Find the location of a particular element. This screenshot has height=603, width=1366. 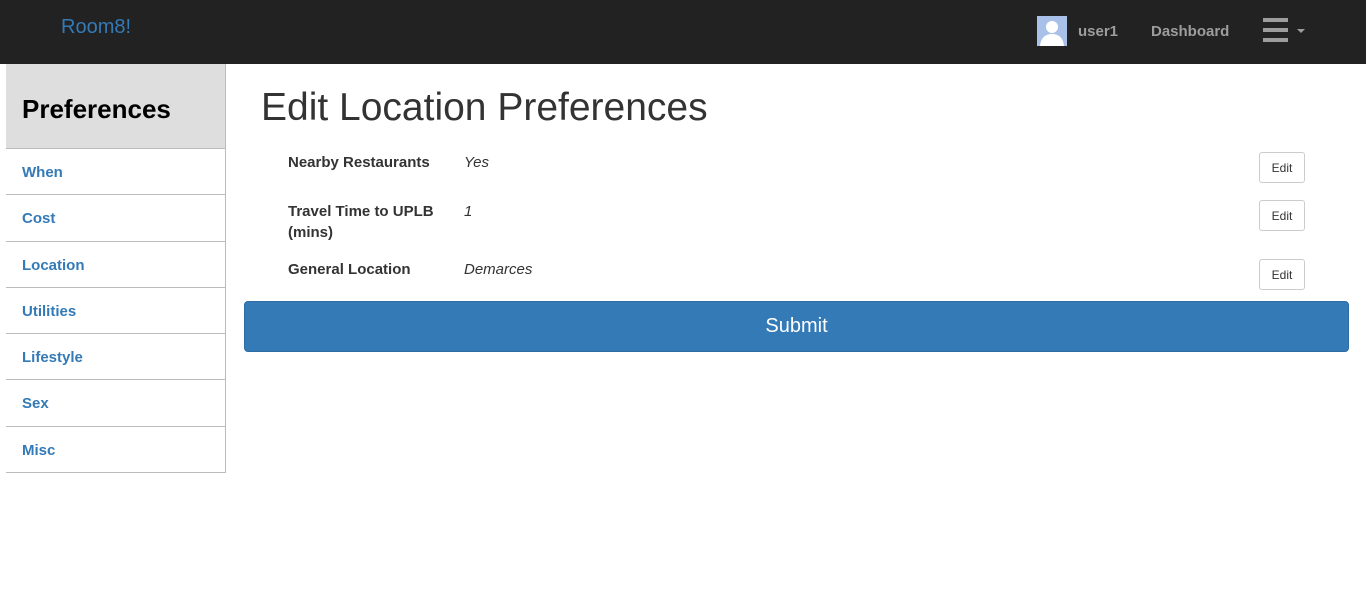

pref-label-travel-time: Travel Time to UPLB (mins) is located at coordinates (361, 222).